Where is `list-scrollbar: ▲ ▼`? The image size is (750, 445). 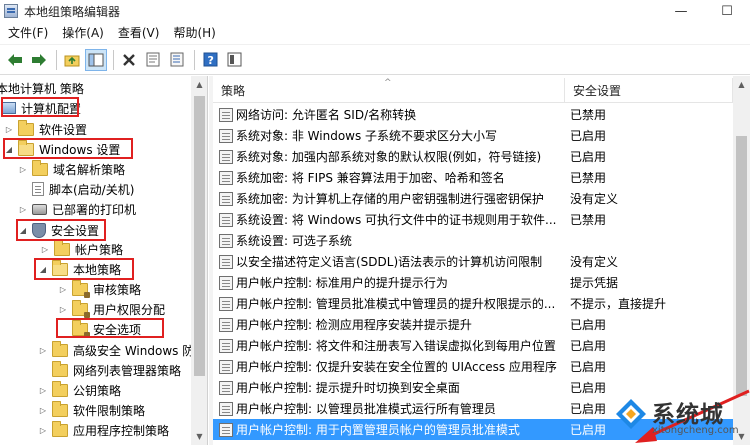 list-scrollbar: ▲ ▼ is located at coordinates (741, 260).